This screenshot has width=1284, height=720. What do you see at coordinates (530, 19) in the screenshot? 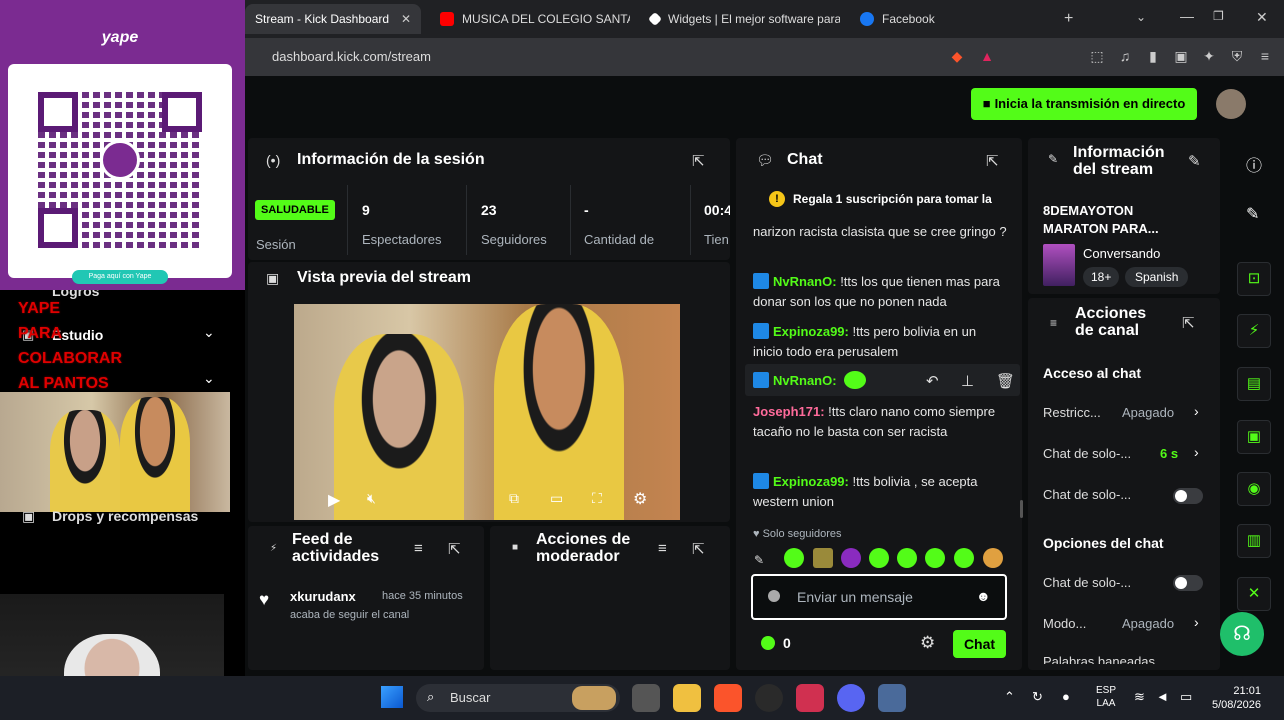
I see `tab-musica: MUSICA DEL COLEGIO SANTA M` at bounding box center [530, 19].